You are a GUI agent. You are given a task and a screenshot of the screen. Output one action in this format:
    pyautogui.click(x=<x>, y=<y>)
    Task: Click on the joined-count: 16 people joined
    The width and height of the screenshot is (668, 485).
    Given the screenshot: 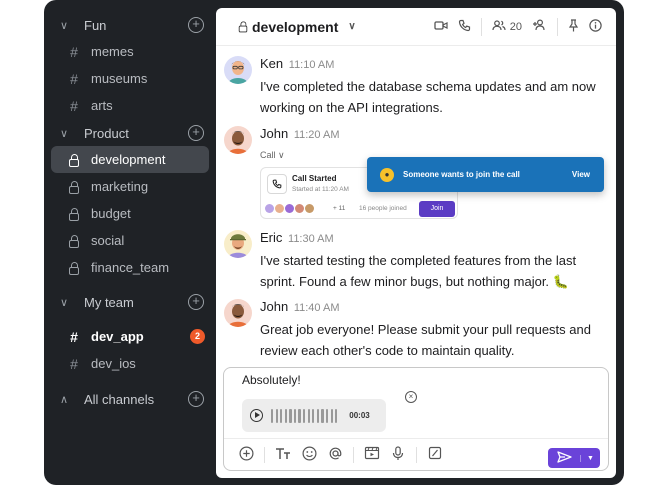 What is the action you would take?
    pyautogui.click(x=383, y=208)
    